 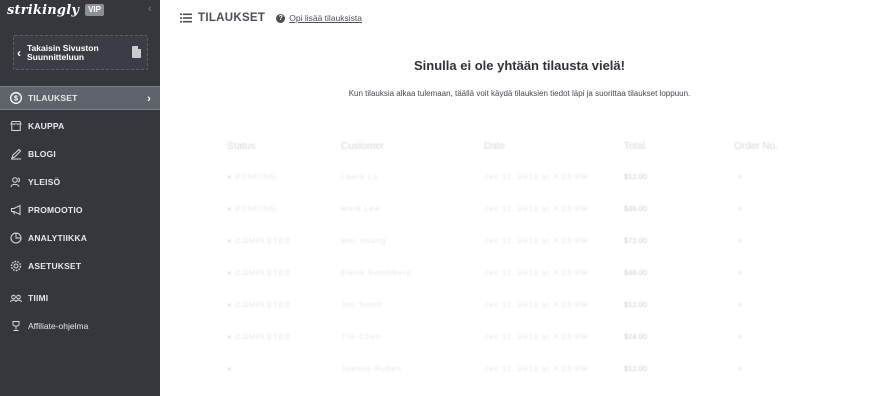 What do you see at coordinates (362, 304) in the screenshot?
I see `table-cell-customer: Jon Smith` at bounding box center [362, 304].